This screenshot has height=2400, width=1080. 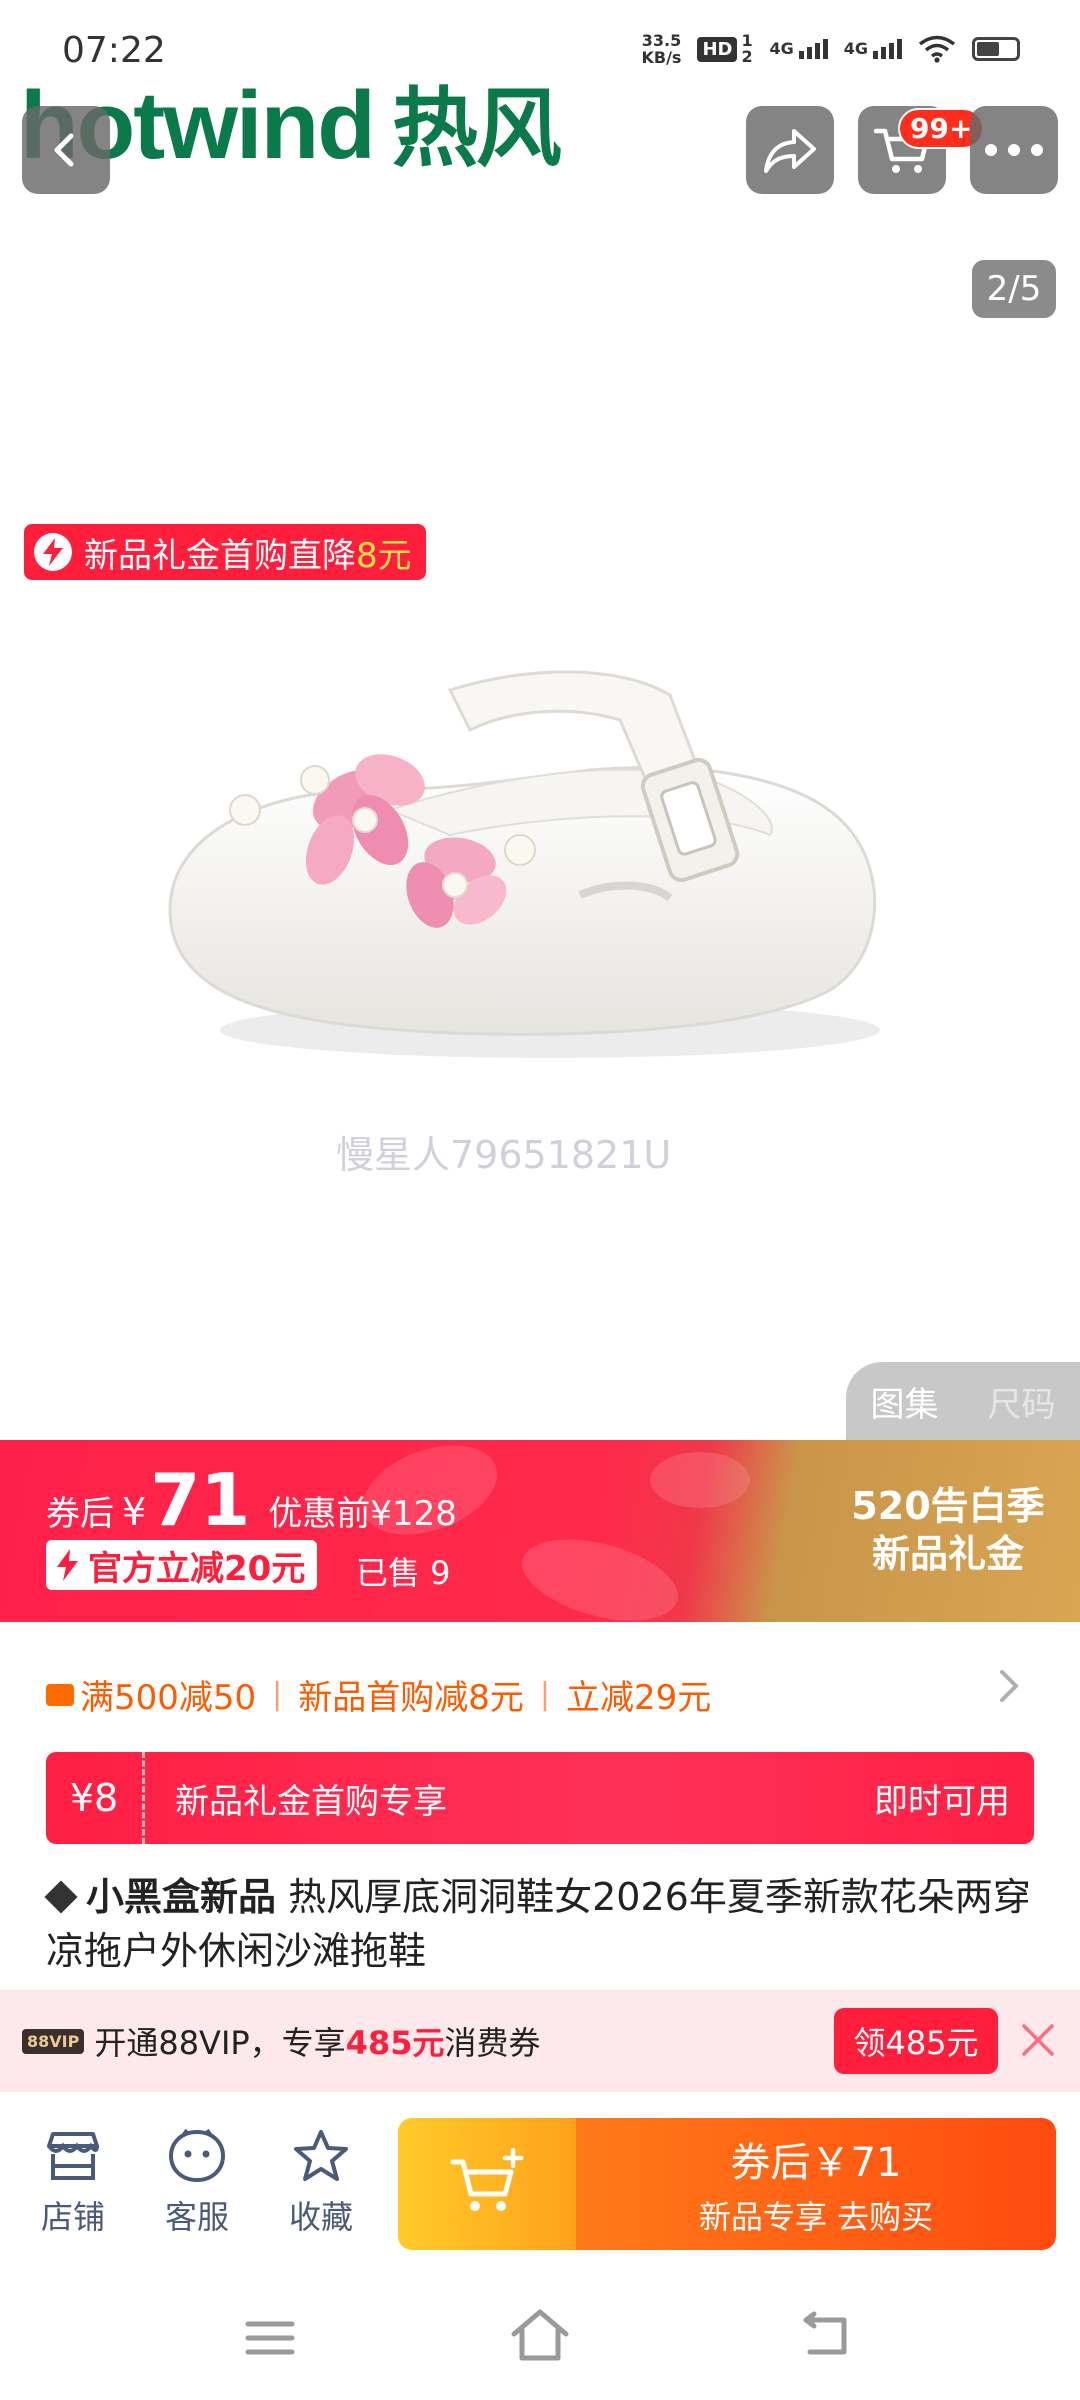 I want to click on coupon-row: 满500减50 | 新品首购减8元 | 立减29元, so click(x=378, y=1694).